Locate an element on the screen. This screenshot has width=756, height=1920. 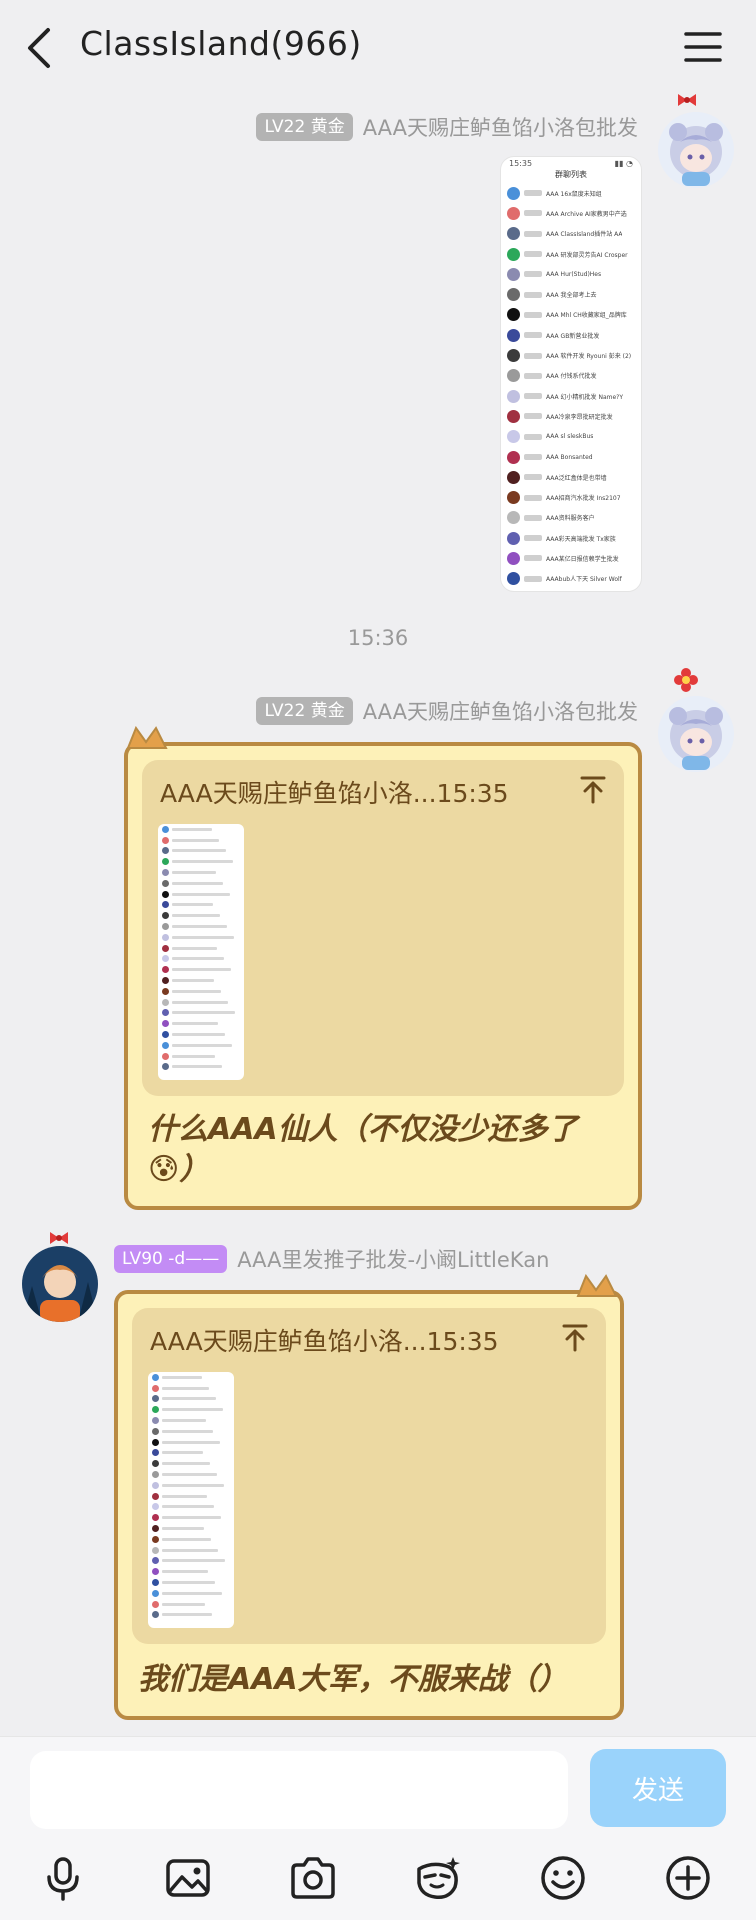
group-name: AAA Mhl CH收藏家组_品牌库 is located at coordinates (586, 316).